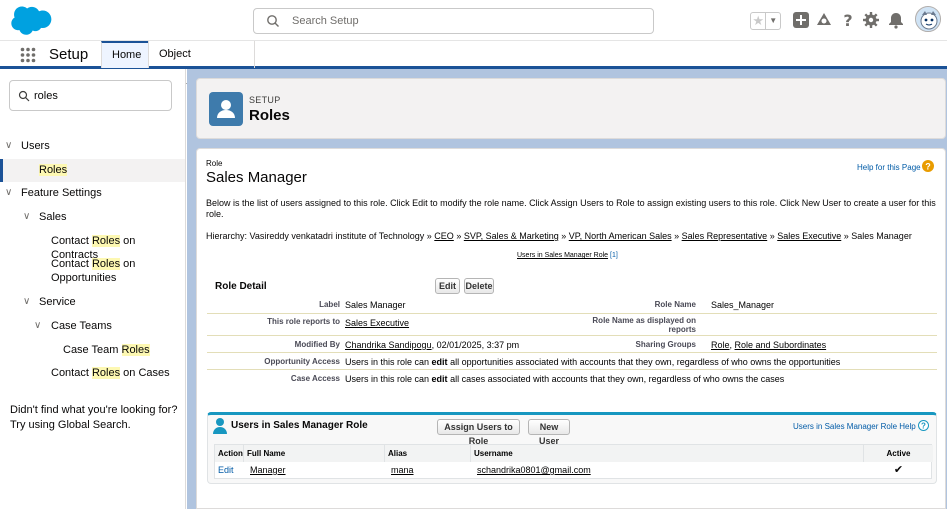 The image size is (947, 509). Describe the element at coordinates (90, 95) in the screenshot. I see `quick-find-input: roles` at that location.